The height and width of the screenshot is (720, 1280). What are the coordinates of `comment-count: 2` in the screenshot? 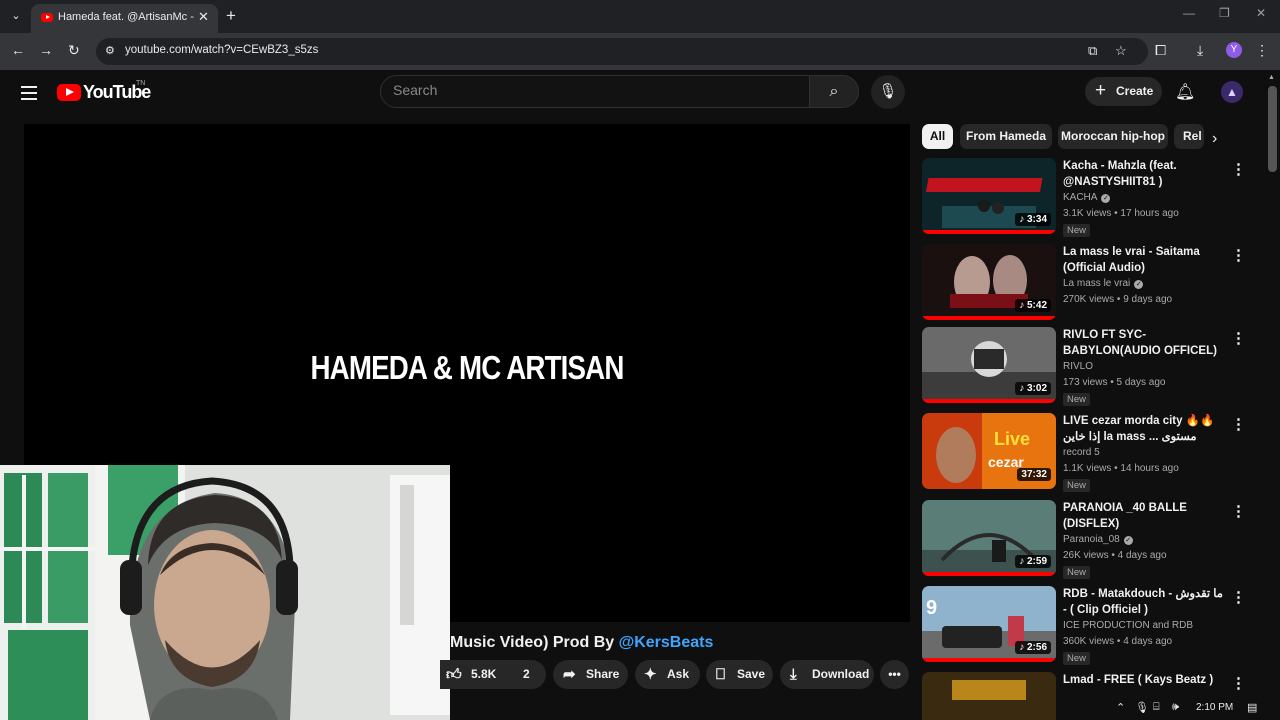 It's located at (526, 674).